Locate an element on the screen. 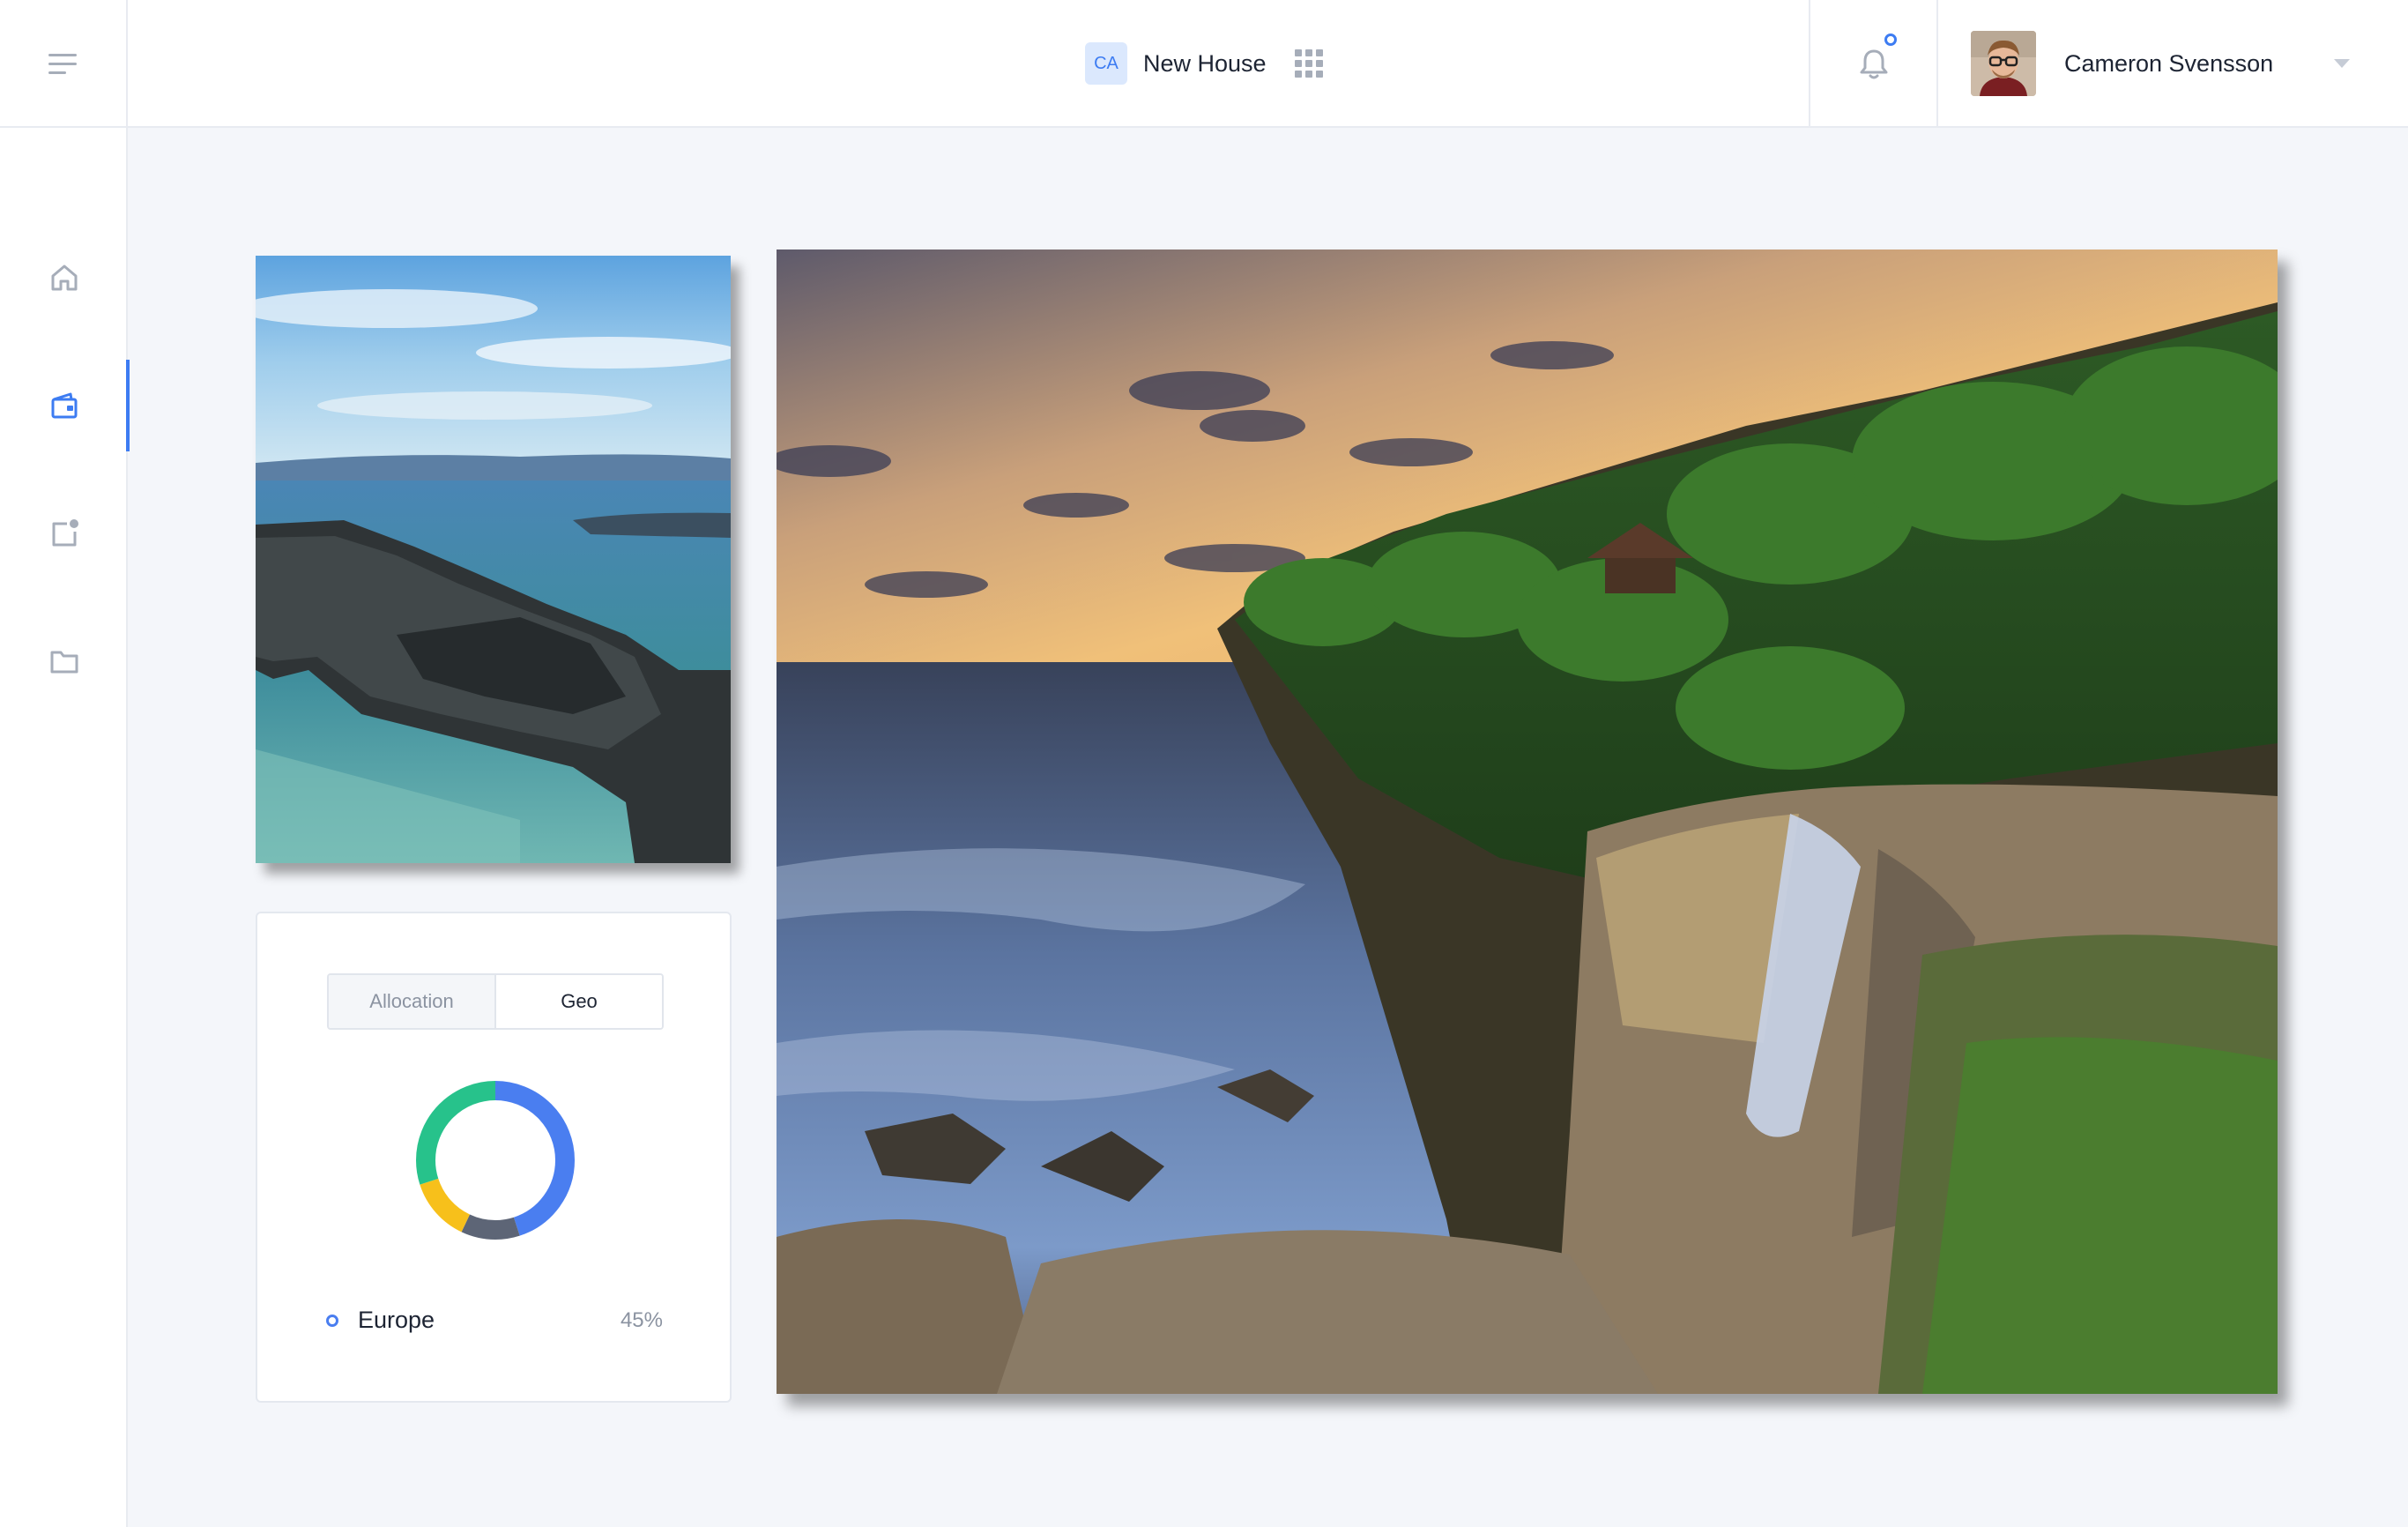 This screenshot has width=2408, height=1527. segmented-control: Allocation Geo is located at coordinates (495, 1001).